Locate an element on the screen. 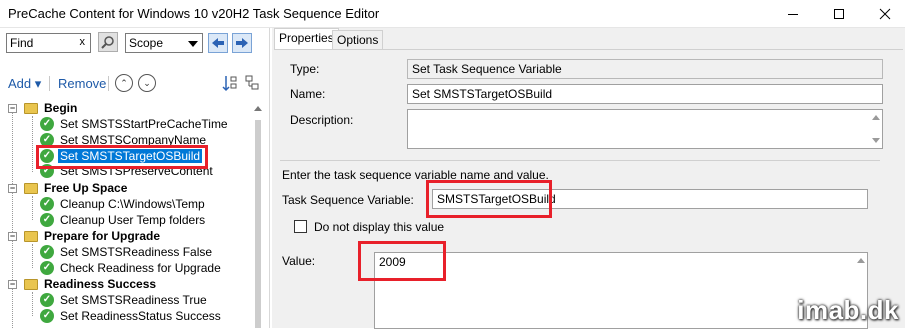 The height and width of the screenshot is (329, 905). tree-item-label: Check Readiness for Upgrade is located at coordinates (140, 268).